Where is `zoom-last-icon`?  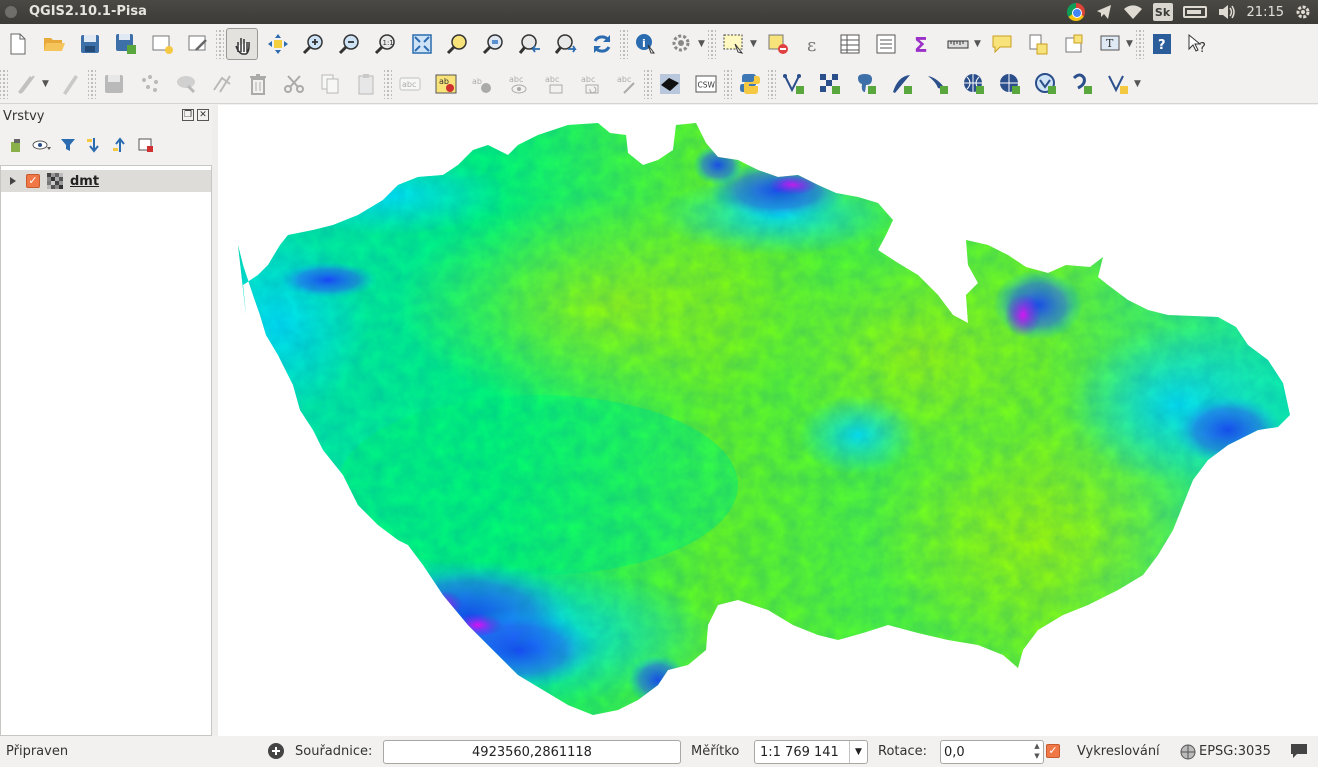 zoom-last-icon is located at coordinates (530, 44).